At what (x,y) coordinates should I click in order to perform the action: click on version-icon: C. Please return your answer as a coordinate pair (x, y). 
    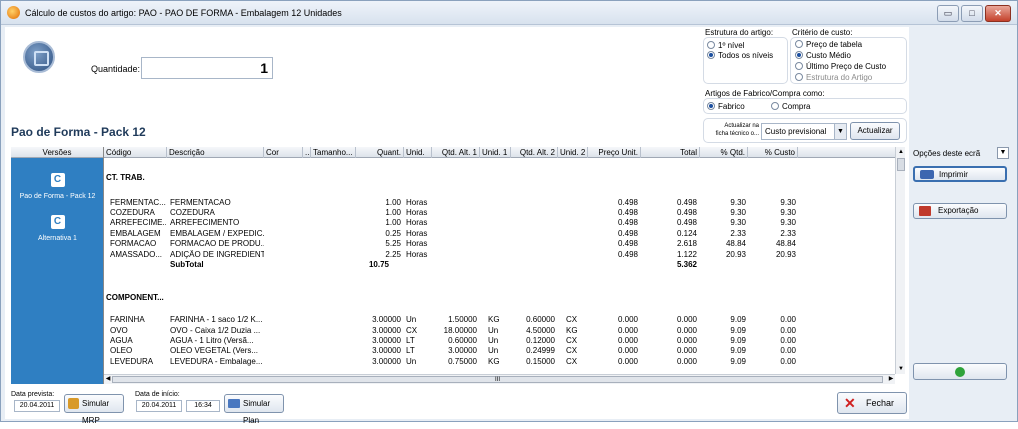
    Looking at the image, I should click on (57, 222).